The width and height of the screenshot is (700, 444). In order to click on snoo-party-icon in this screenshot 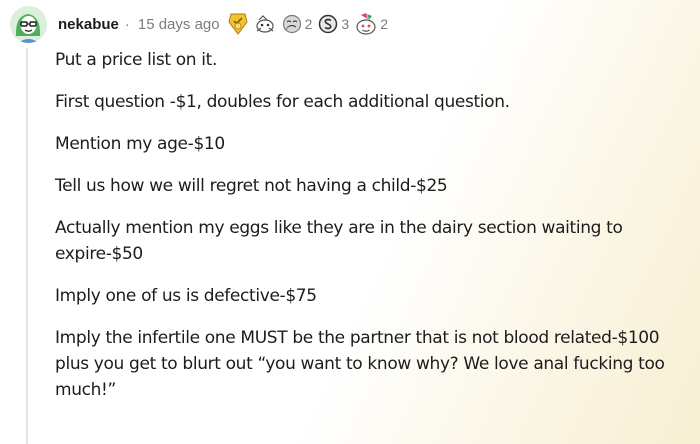, I will do `click(366, 24)`.